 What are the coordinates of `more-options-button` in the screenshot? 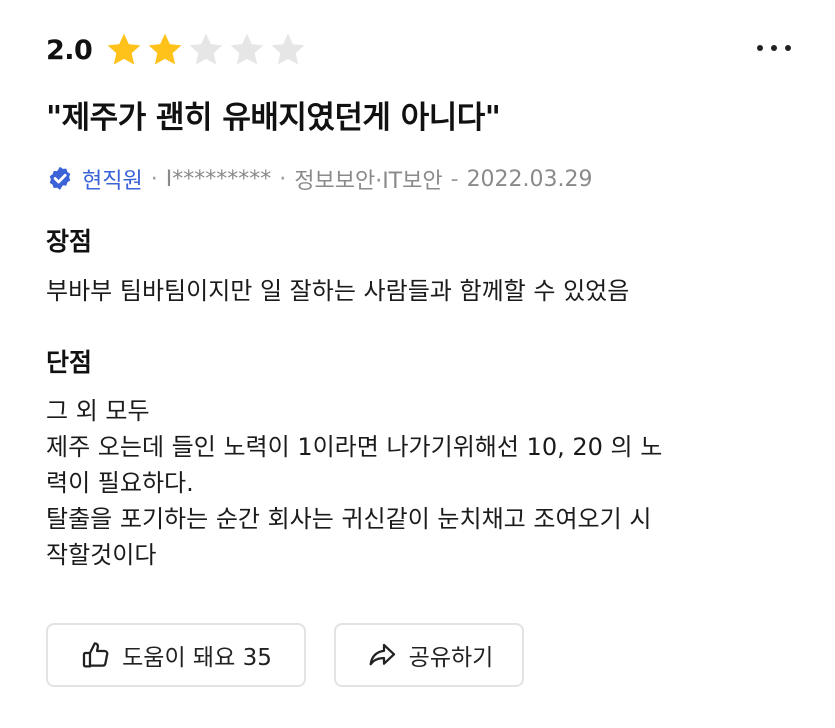 It's located at (774, 48).